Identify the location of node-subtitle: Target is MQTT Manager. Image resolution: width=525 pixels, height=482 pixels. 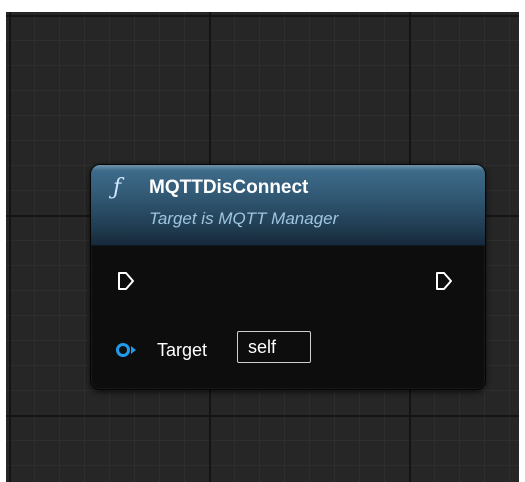
(244, 218).